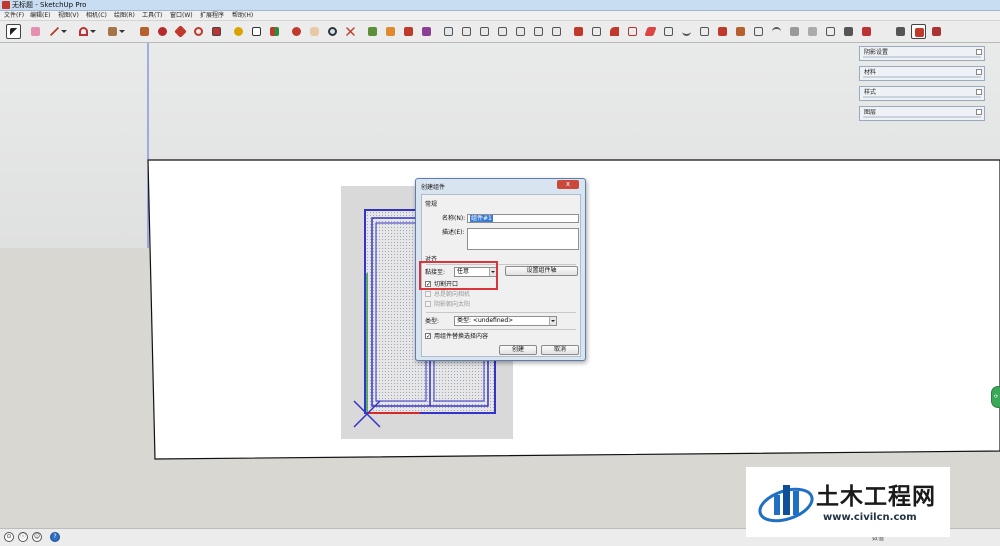 This screenshot has width=1000, height=546. I want to click on view-bottom-button, so click(556, 31).